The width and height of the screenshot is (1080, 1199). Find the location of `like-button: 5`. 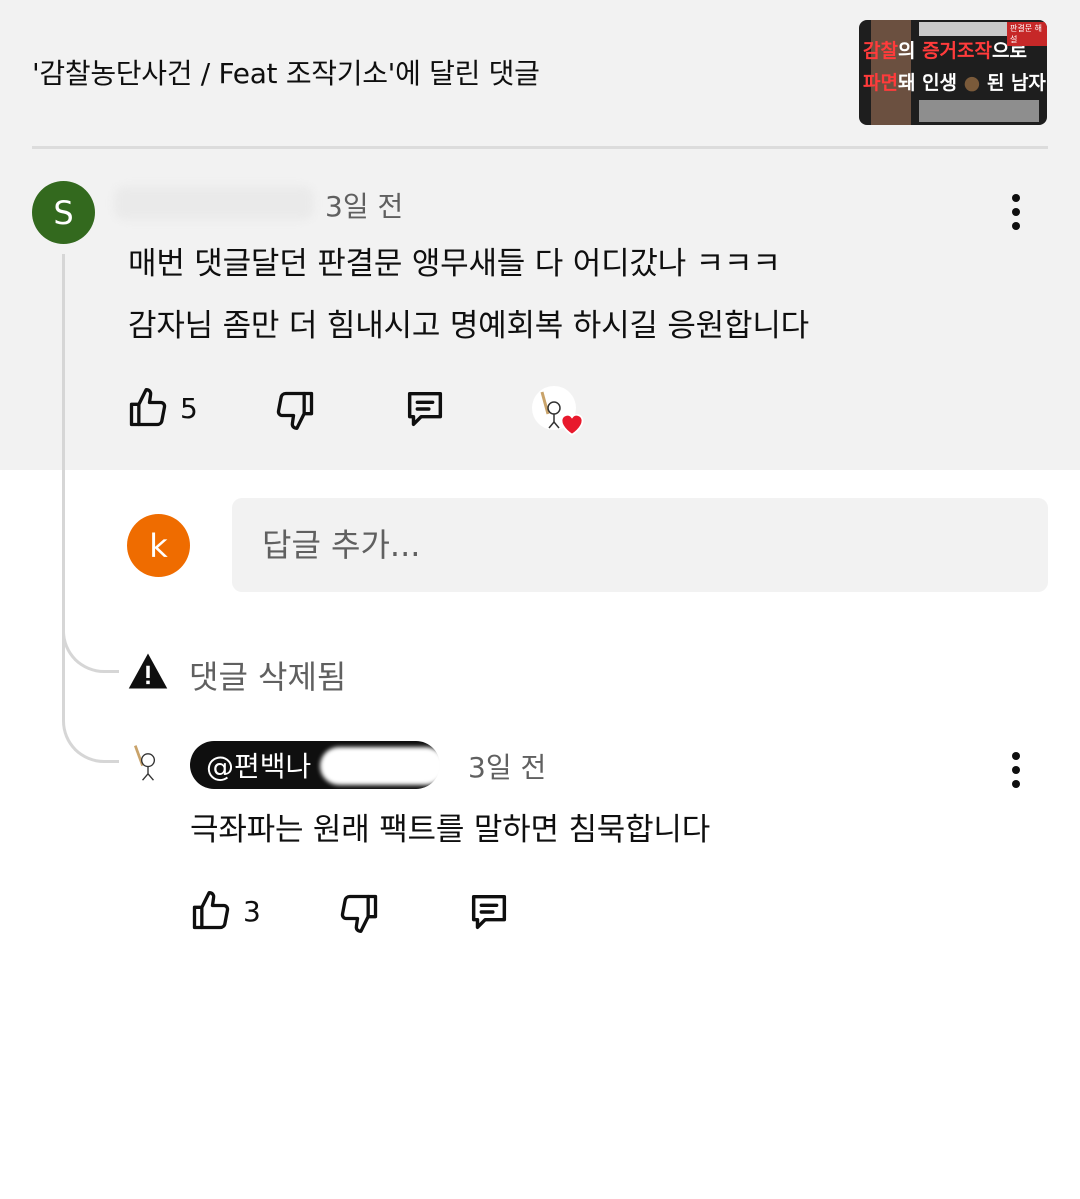

like-button: 5 is located at coordinates (162, 408).